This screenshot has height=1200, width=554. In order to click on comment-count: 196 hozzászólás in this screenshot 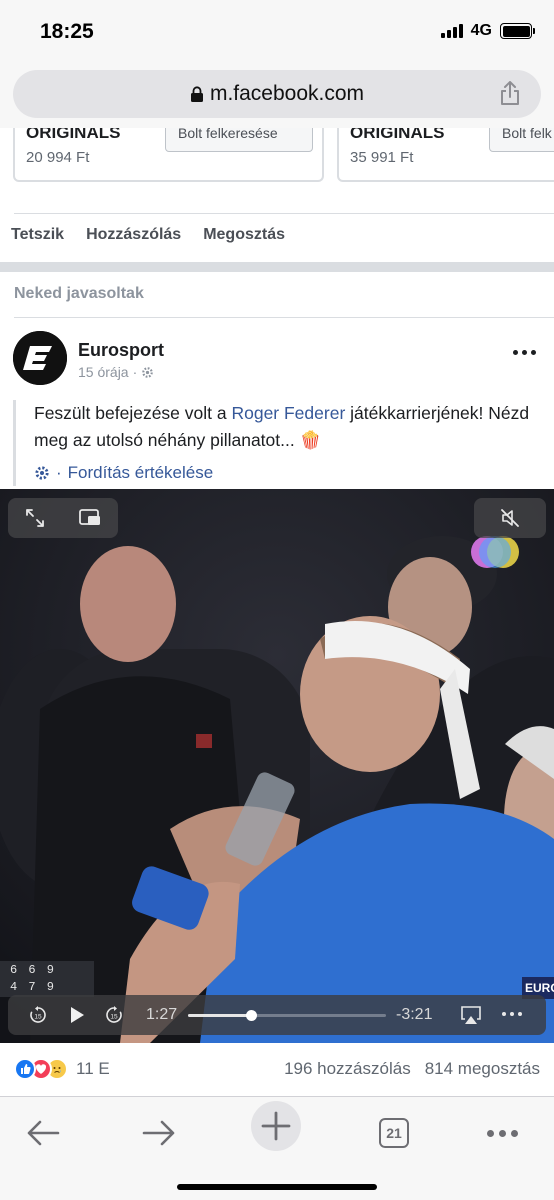, I will do `click(347, 1069)`.